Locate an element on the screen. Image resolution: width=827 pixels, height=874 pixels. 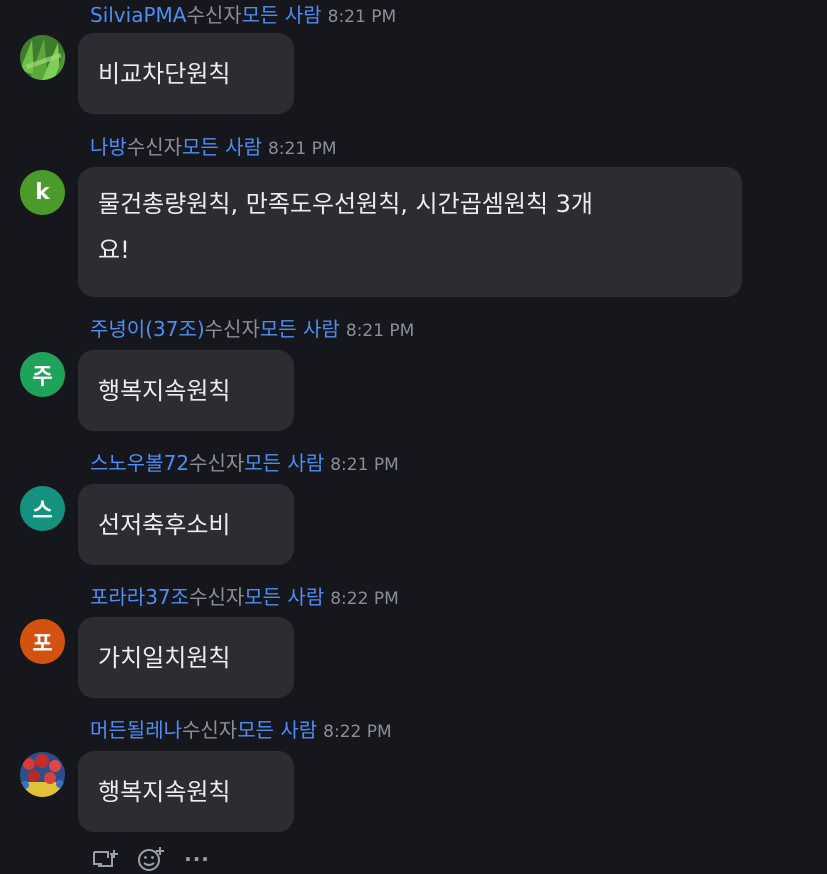
sender-name: SilviaPMA is located at coordinates (138, 15).